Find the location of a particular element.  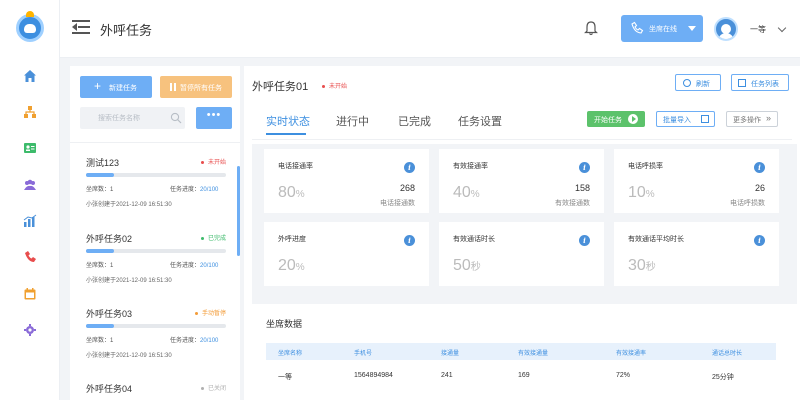

pause-icon is located at coordinates (173, 87).